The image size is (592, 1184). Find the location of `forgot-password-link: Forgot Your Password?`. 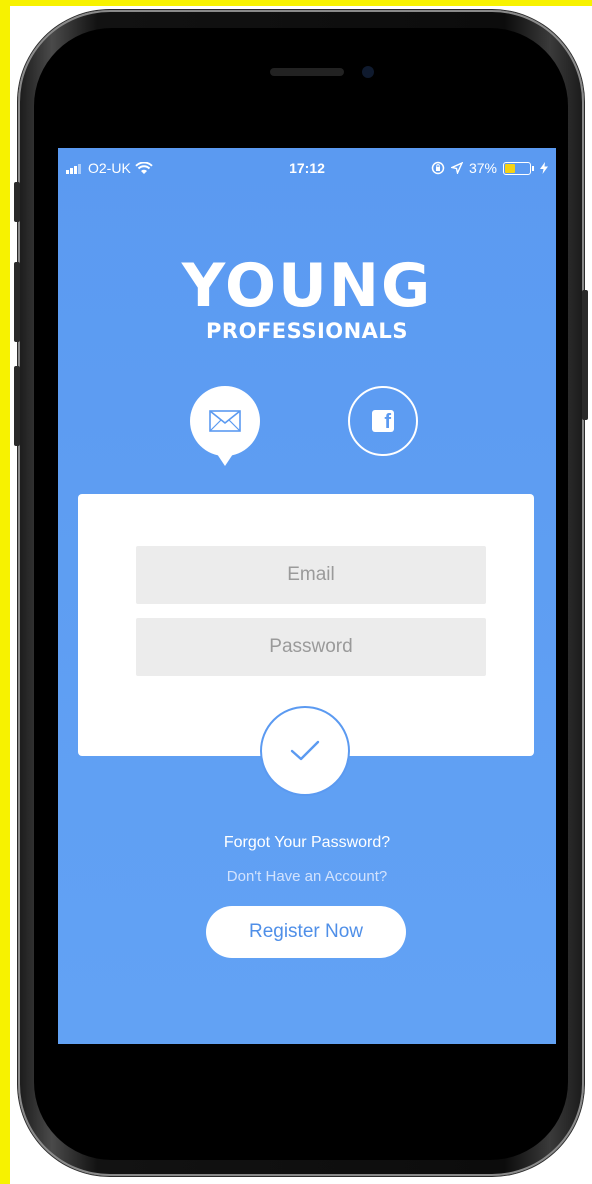

forgot-password-link: Forgot Your Password? is located at coordinates (307, 843).